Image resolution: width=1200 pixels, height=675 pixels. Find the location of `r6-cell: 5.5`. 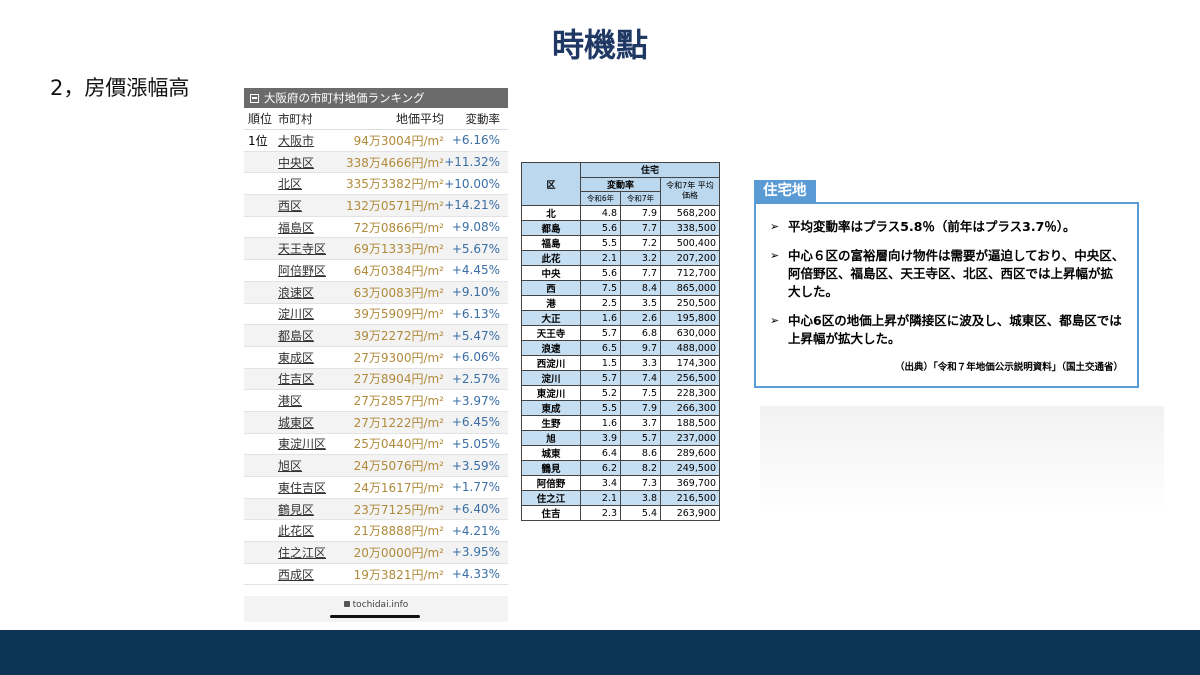

r6-cell: 5.5 is located at coordinates (600, 408).